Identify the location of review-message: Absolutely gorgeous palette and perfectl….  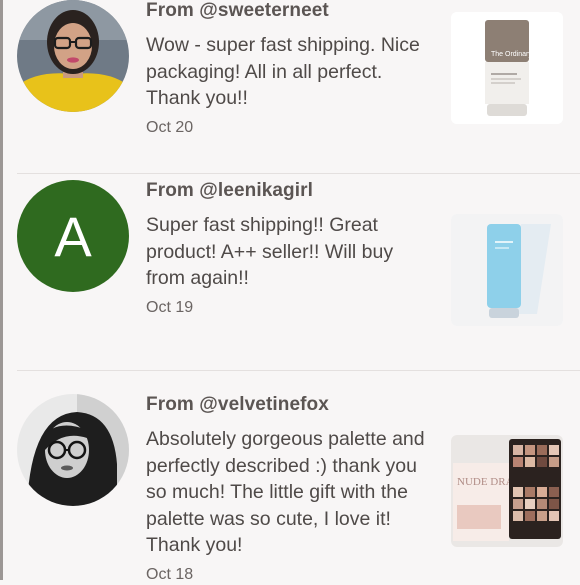
(285, 492).